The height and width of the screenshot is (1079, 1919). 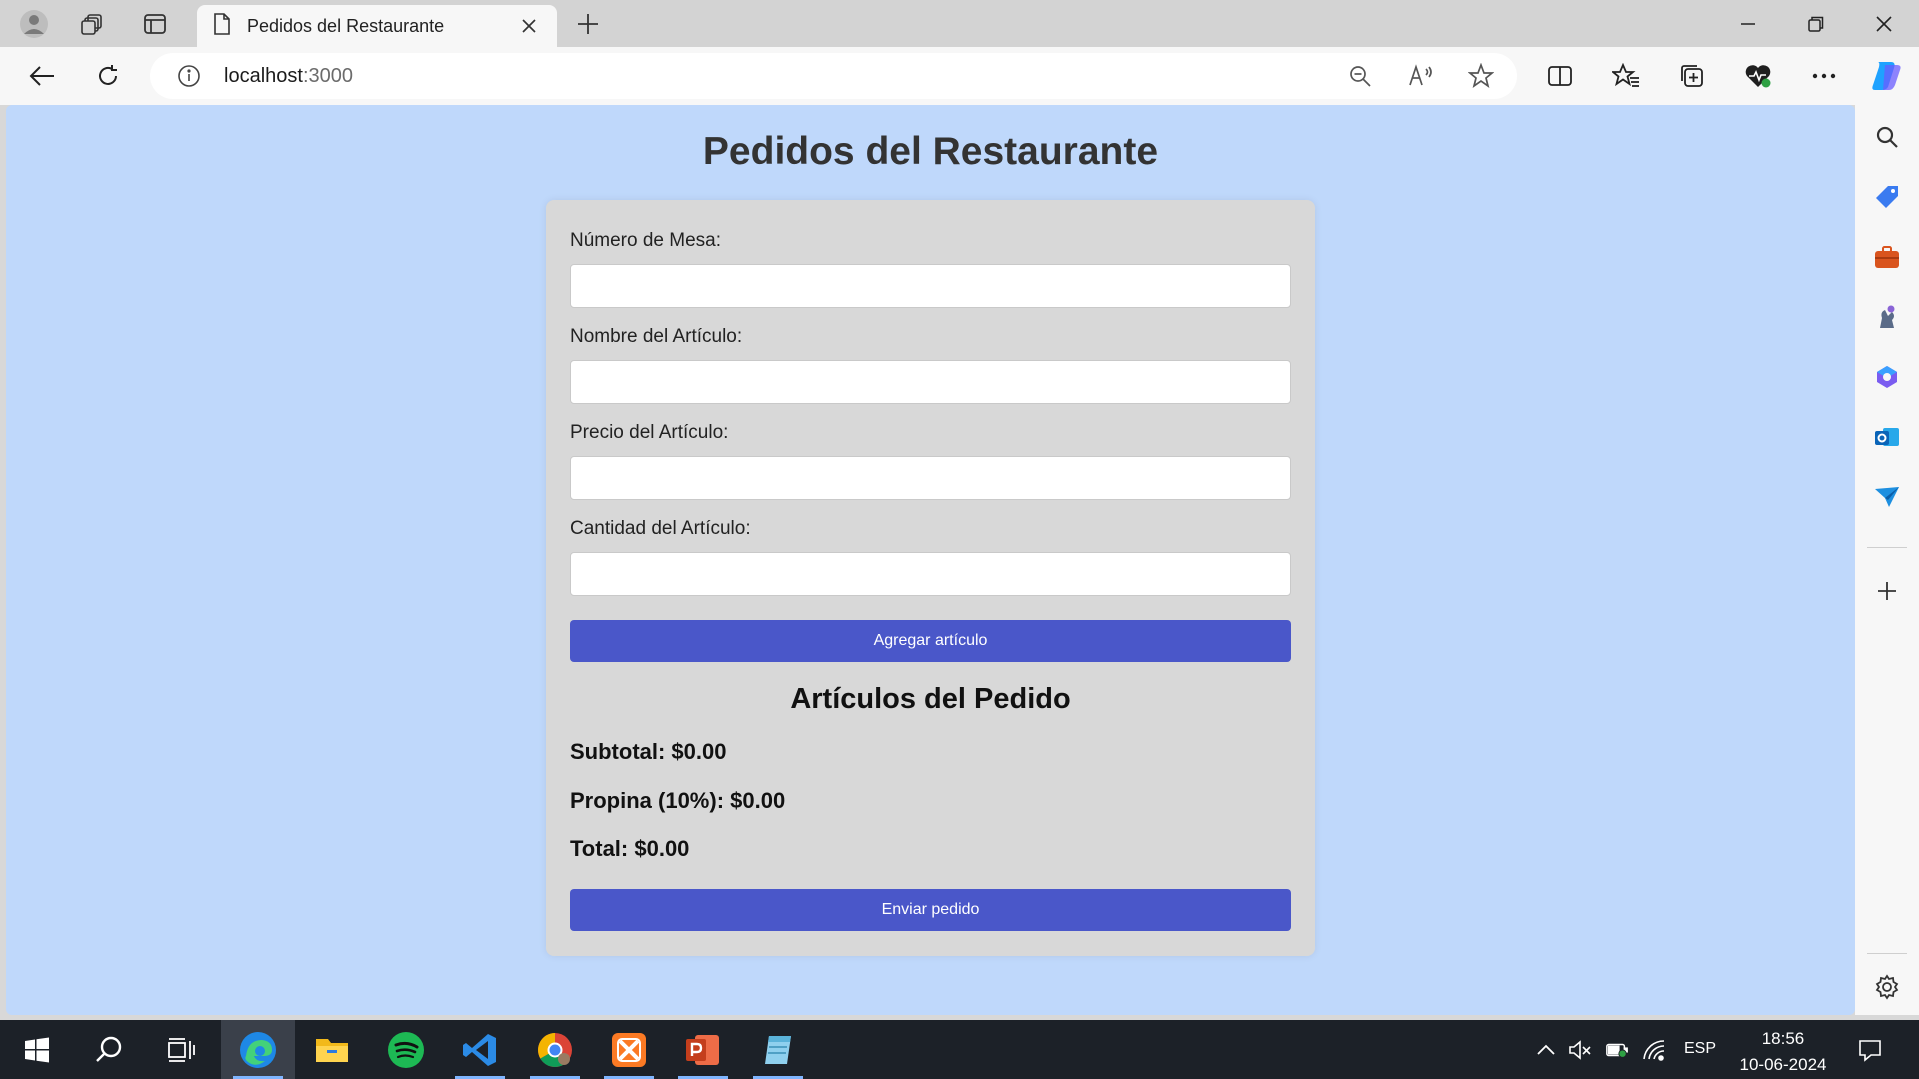 I want to click on tab-title: Pedidos del Restaurante, so click(x=346, y=25).